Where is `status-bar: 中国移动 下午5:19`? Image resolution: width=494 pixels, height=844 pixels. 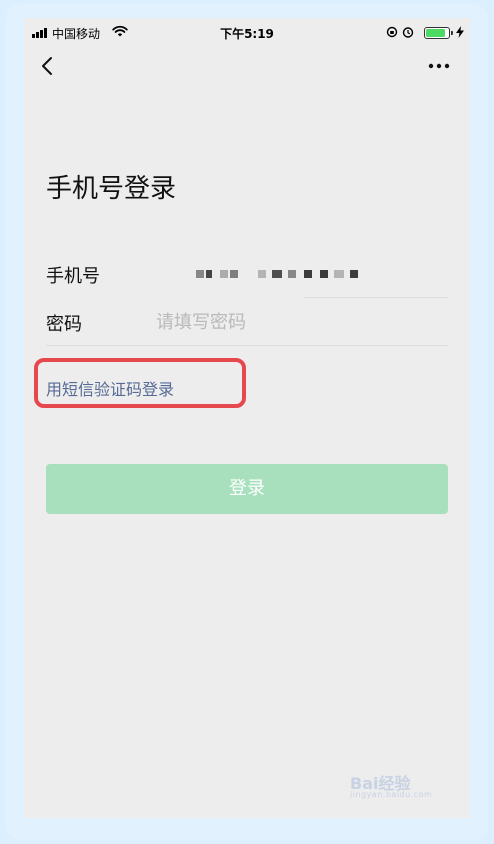 status-bar: 中国移动 下午5:19 is located at coordinates (247, 33).